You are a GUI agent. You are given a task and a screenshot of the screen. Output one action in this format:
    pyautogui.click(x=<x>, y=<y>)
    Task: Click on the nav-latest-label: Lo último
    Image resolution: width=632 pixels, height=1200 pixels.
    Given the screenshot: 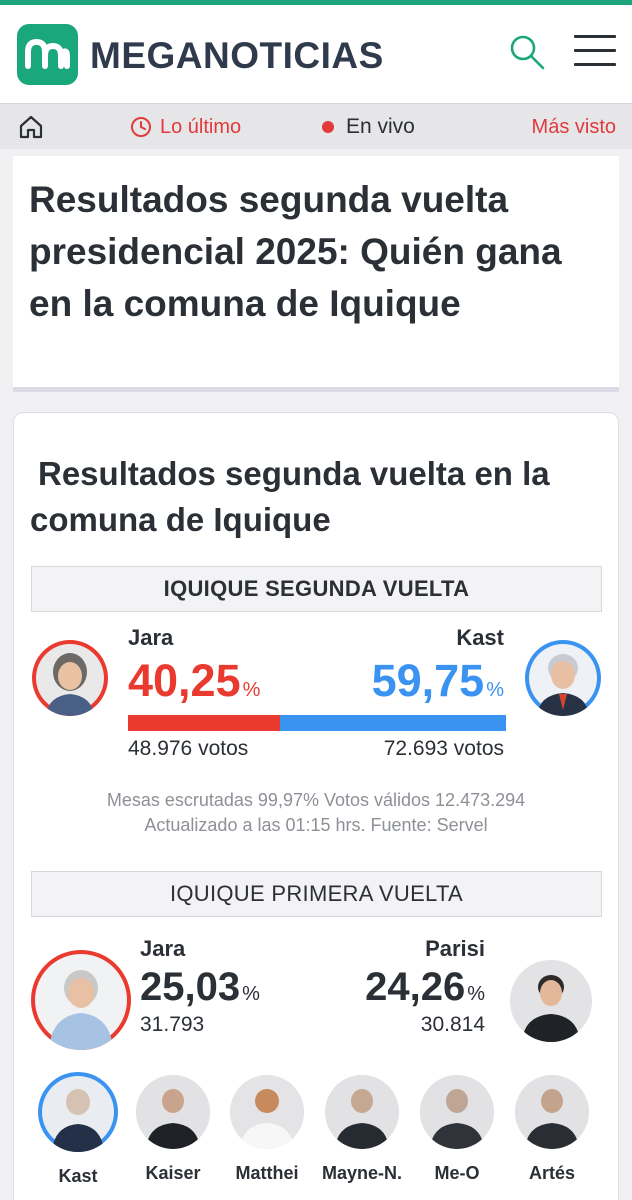 What is the action you would take?
    pyautogui.click(x=201, y=126)
    